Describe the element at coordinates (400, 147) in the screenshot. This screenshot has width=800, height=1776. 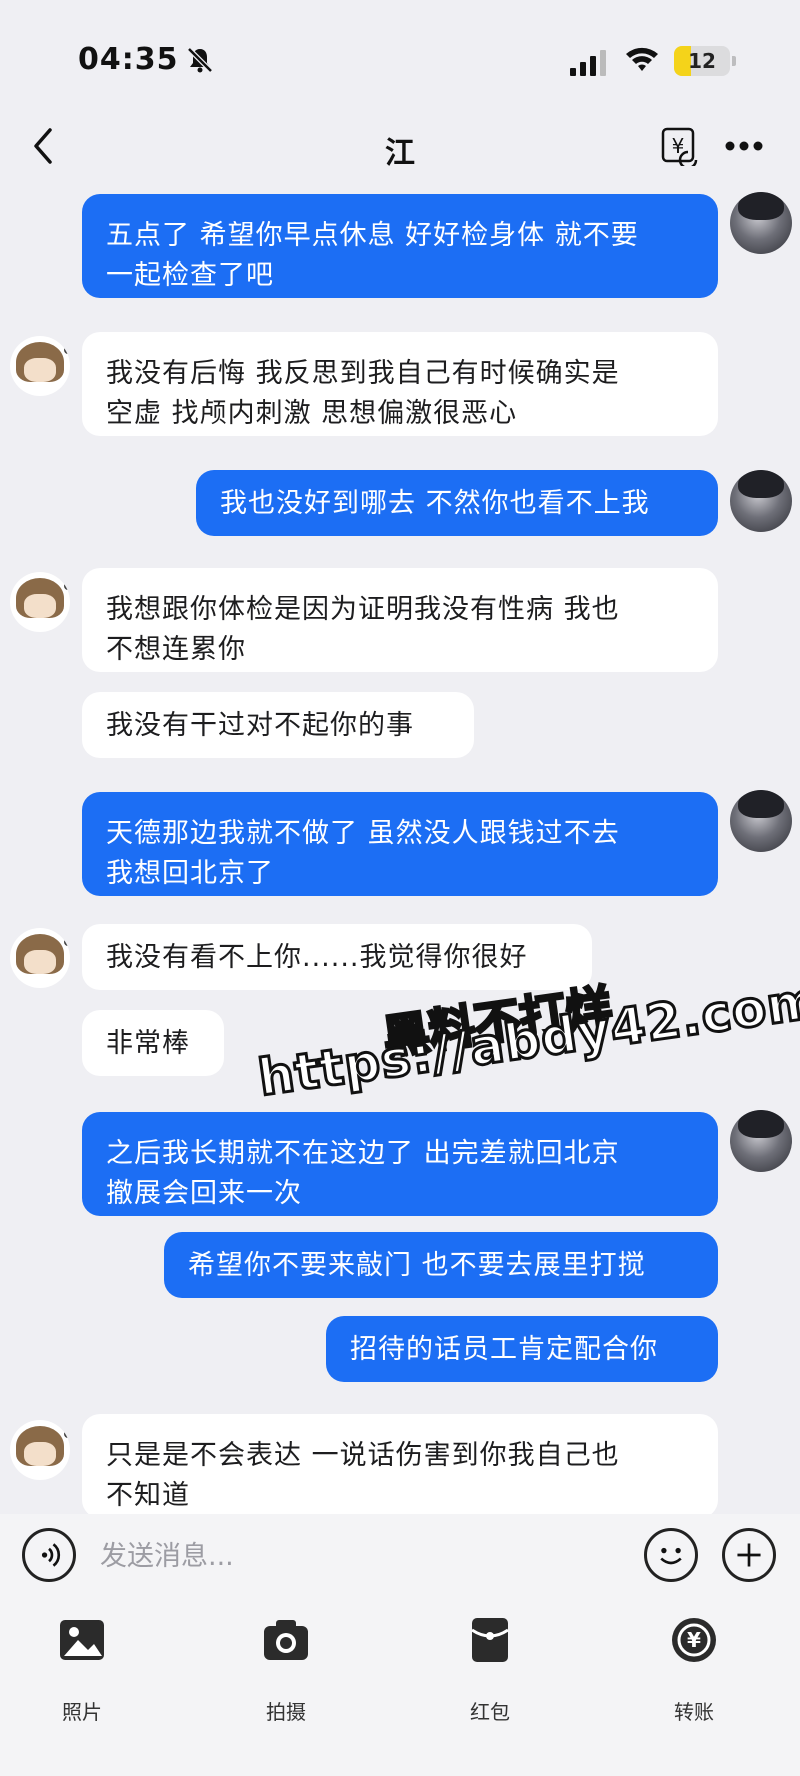
I see `nav-bar: 江 ¥` at that location.